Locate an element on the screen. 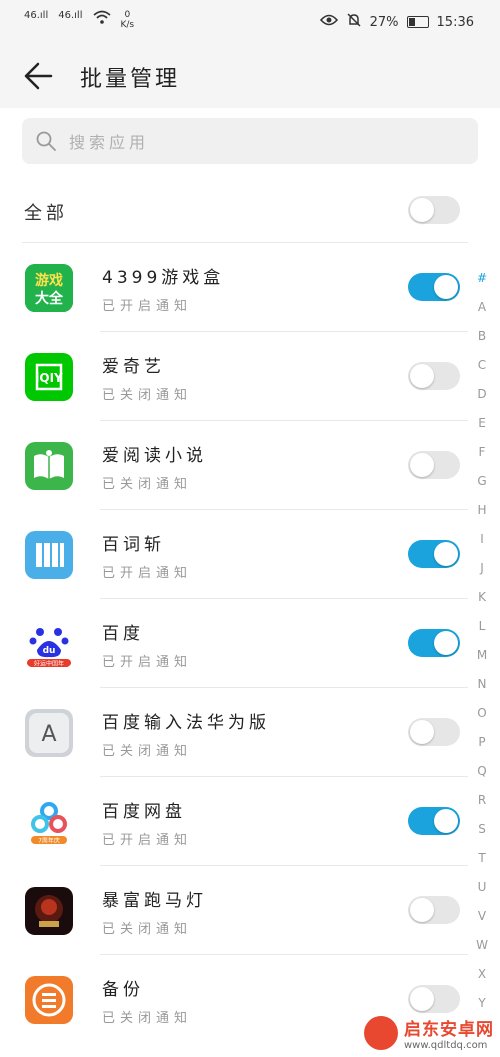  clock: 15:36 is located at coordinates (455, 22).